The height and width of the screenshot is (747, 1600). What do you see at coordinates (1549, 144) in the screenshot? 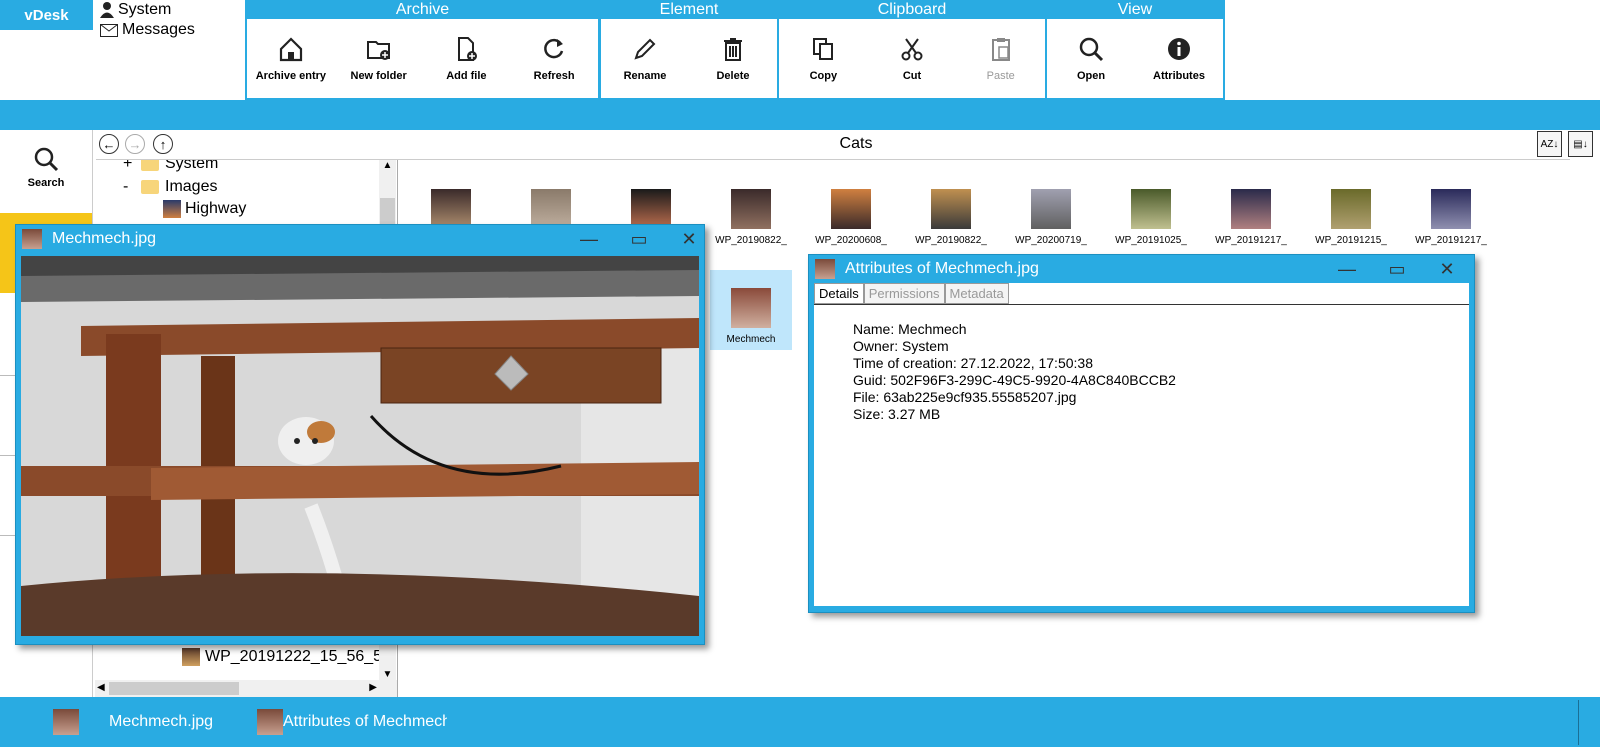
I see `sort-alpha-button: AZ↓` at bounding box center [1549, 144].